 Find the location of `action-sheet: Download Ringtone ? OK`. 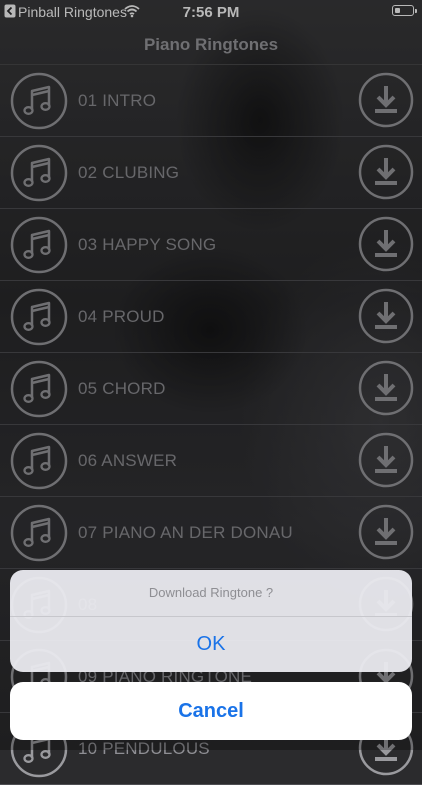

action-sheet: Download Ringtone ? OK is located at coordinates (211, 621).